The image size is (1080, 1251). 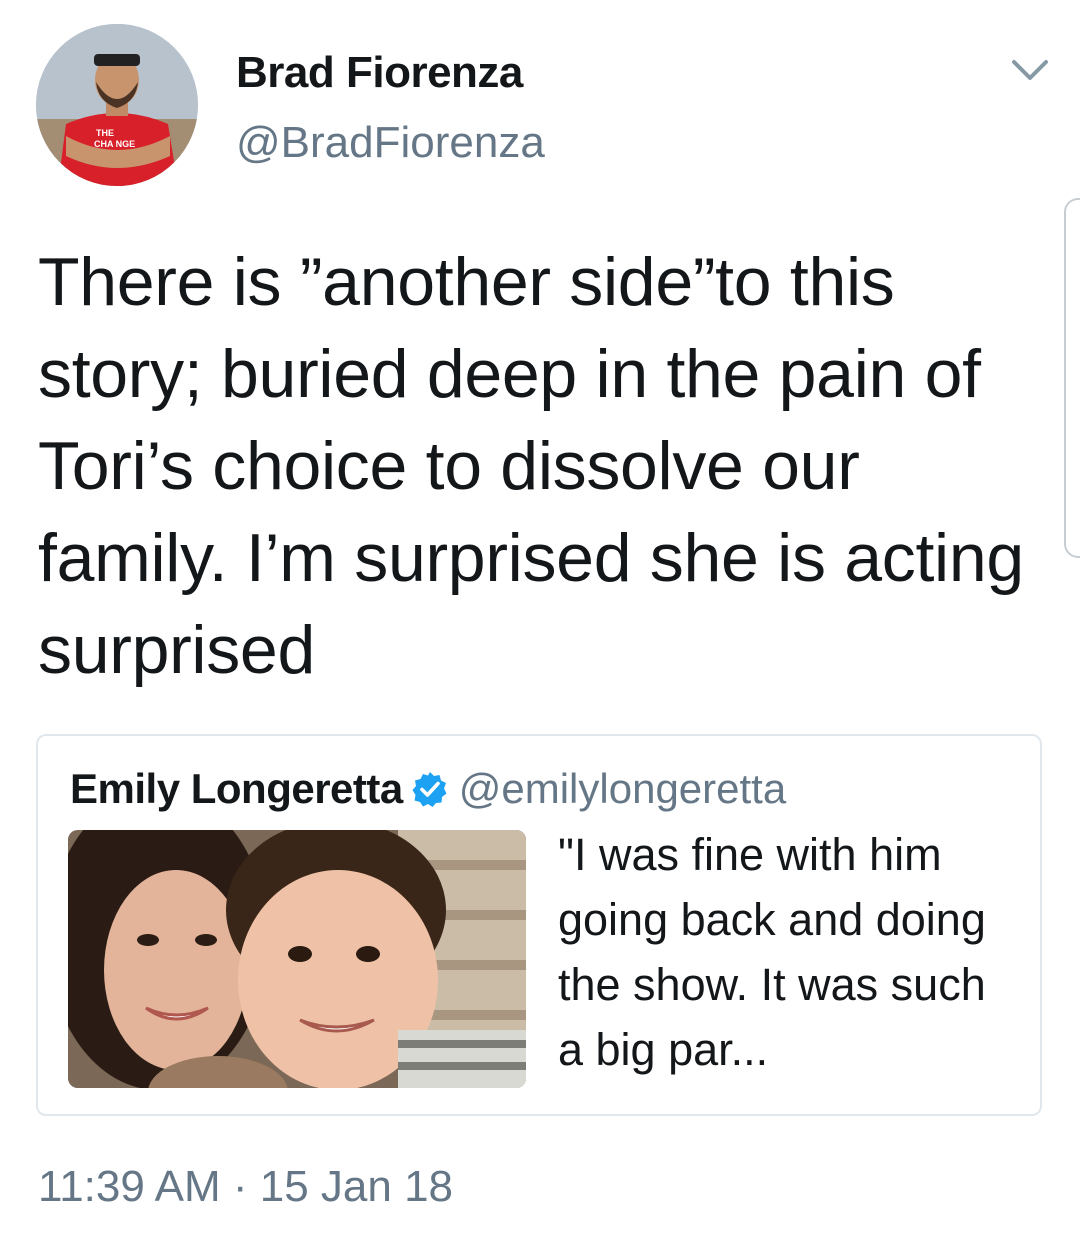 What do you see at coordinates (245, 1187) in the screenshot?
I see `tweet-timestamp: 11:39 AM · 15 Jan 18` at bounding box center [245, 1187].